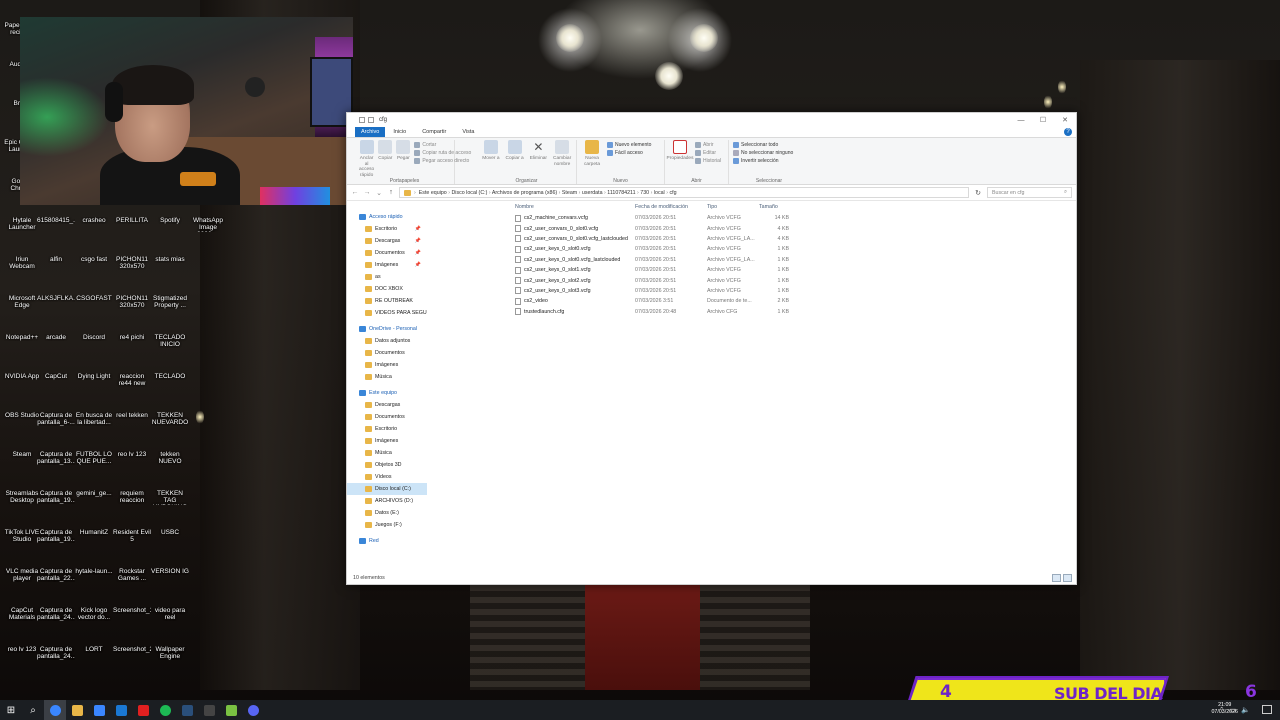  I want to click on nav-item: Escritorio, so click(387, 429).